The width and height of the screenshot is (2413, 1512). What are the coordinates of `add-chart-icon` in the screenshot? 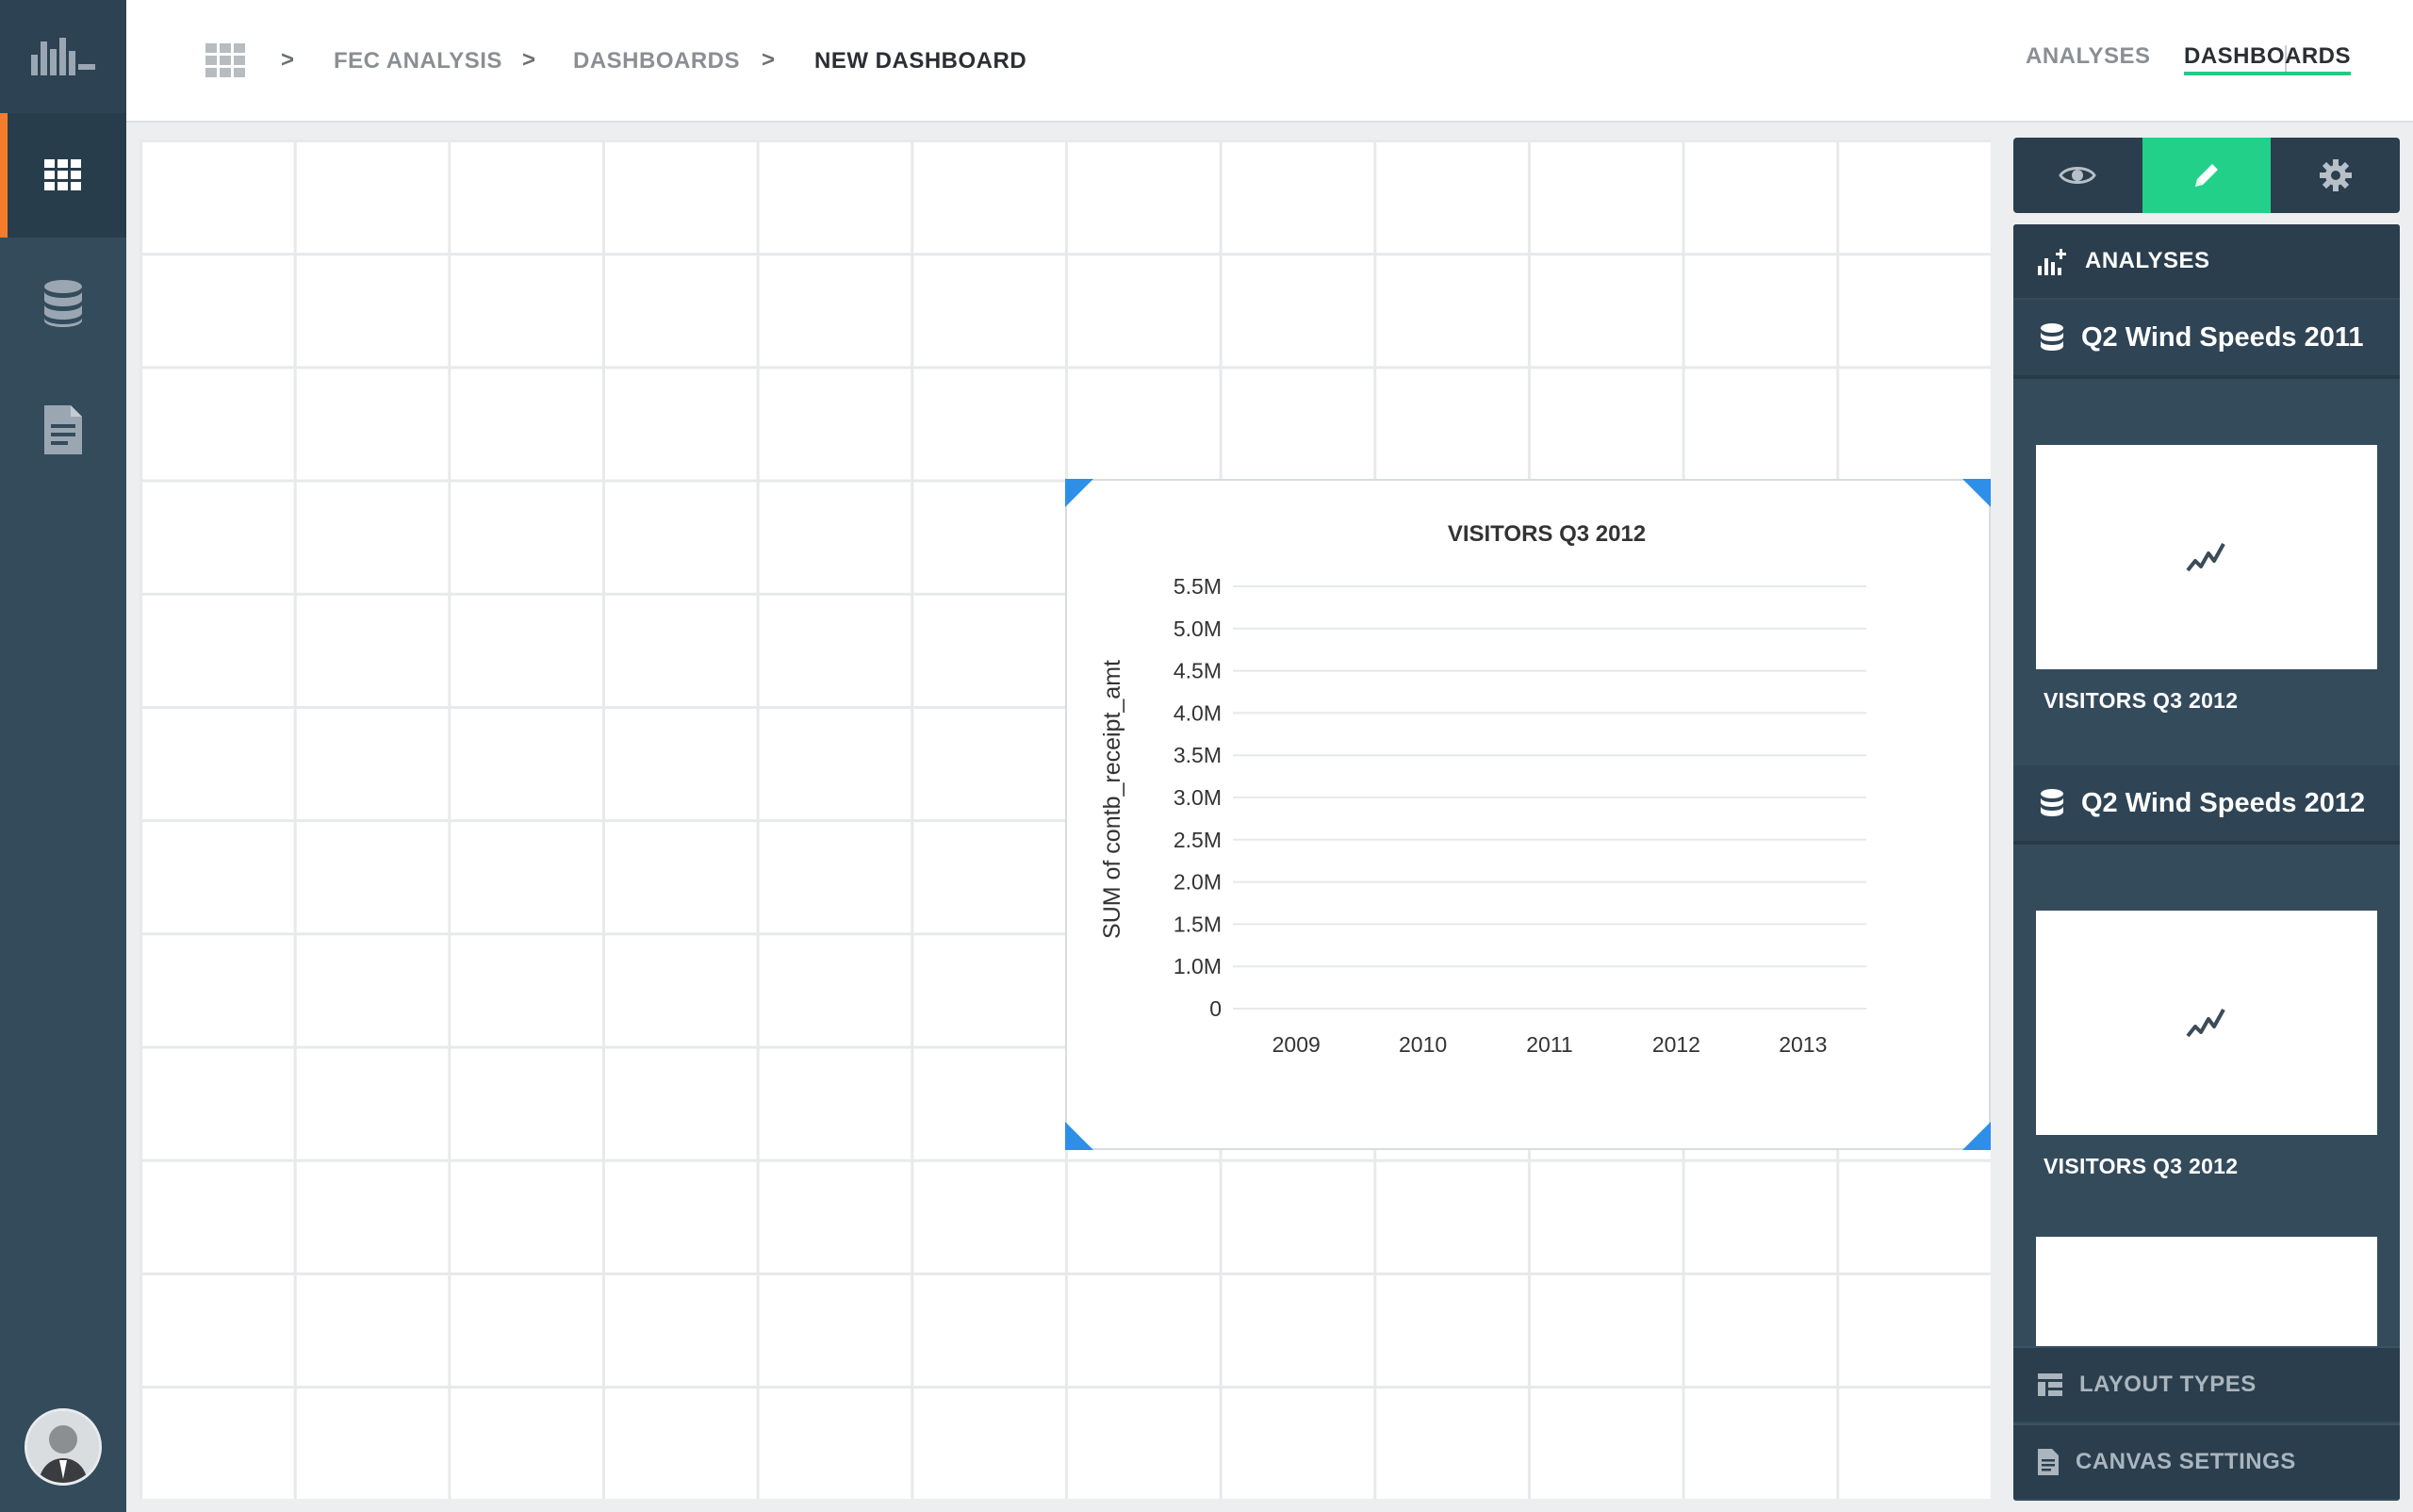 It's located at (2052, 262).